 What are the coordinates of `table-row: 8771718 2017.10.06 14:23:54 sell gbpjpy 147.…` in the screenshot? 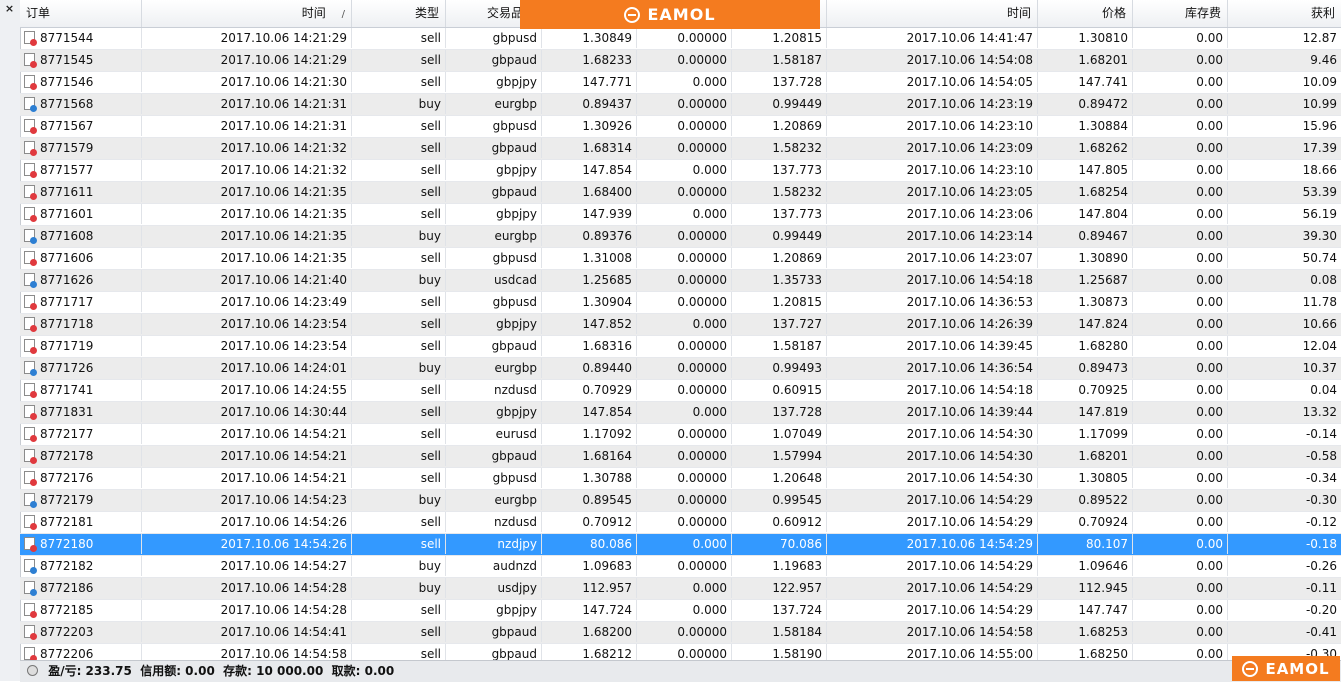 It's located at (680, 325).